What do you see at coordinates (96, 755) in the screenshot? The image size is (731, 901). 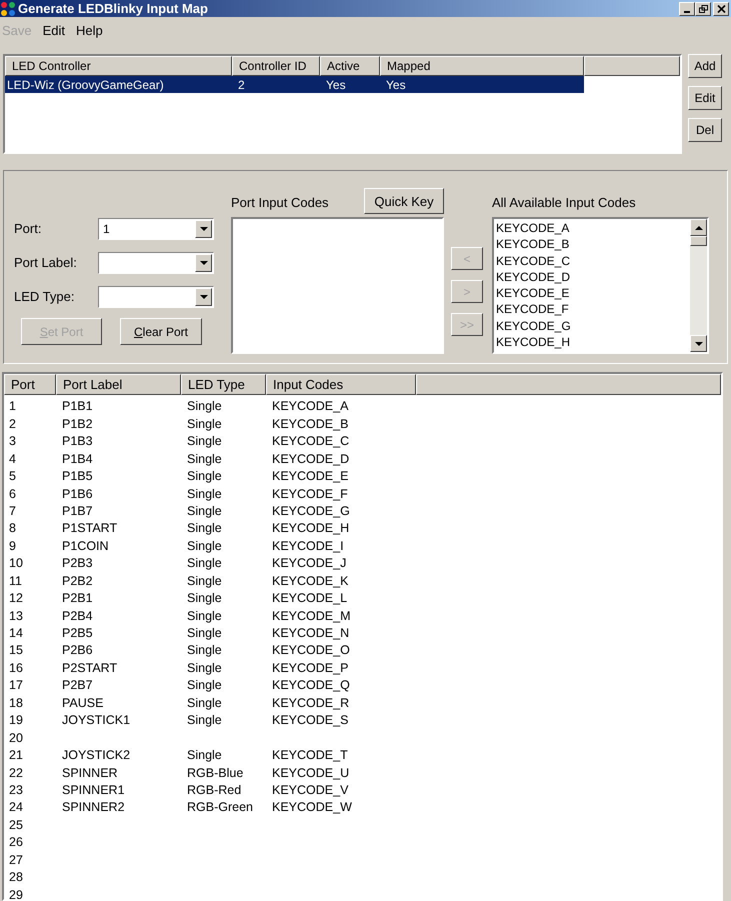 I see `table-cell-text: JOYSTICK2` at bounding box center [96, 755].